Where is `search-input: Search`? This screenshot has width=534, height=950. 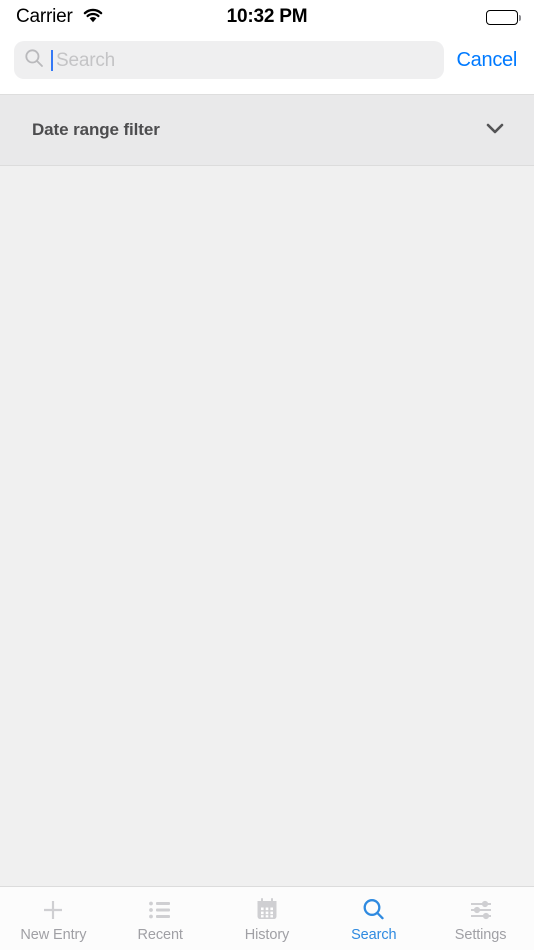
search-input: Search is located at coordinates (229, 60).